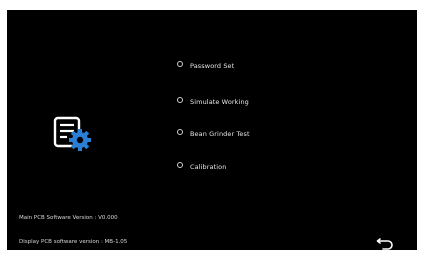 The width and height of the screenshot is (424, 254). Describe the element at coordinates (68, 218) in the screenshot. I see `main-pcb-version: Main PCB Software Version : V0.000` at that location.